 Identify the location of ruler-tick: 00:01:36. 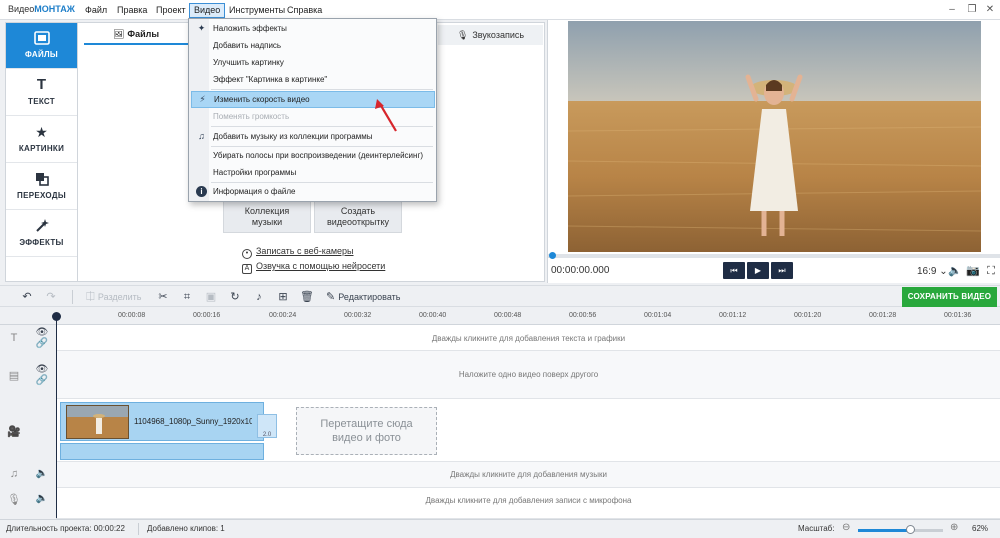
(958, 315).